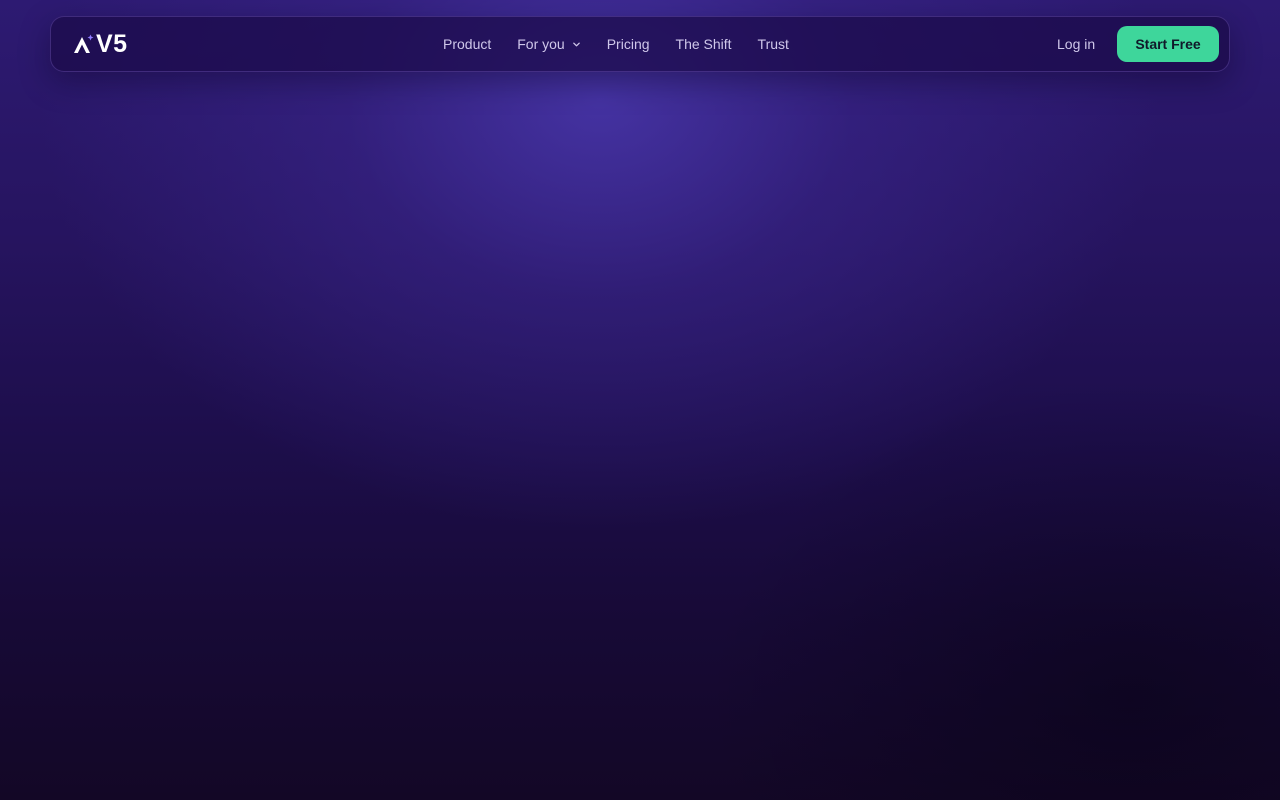 The height and width of the screenshot is (800, 1280). I want to click on brand-logo: V5, so click(100, 44).